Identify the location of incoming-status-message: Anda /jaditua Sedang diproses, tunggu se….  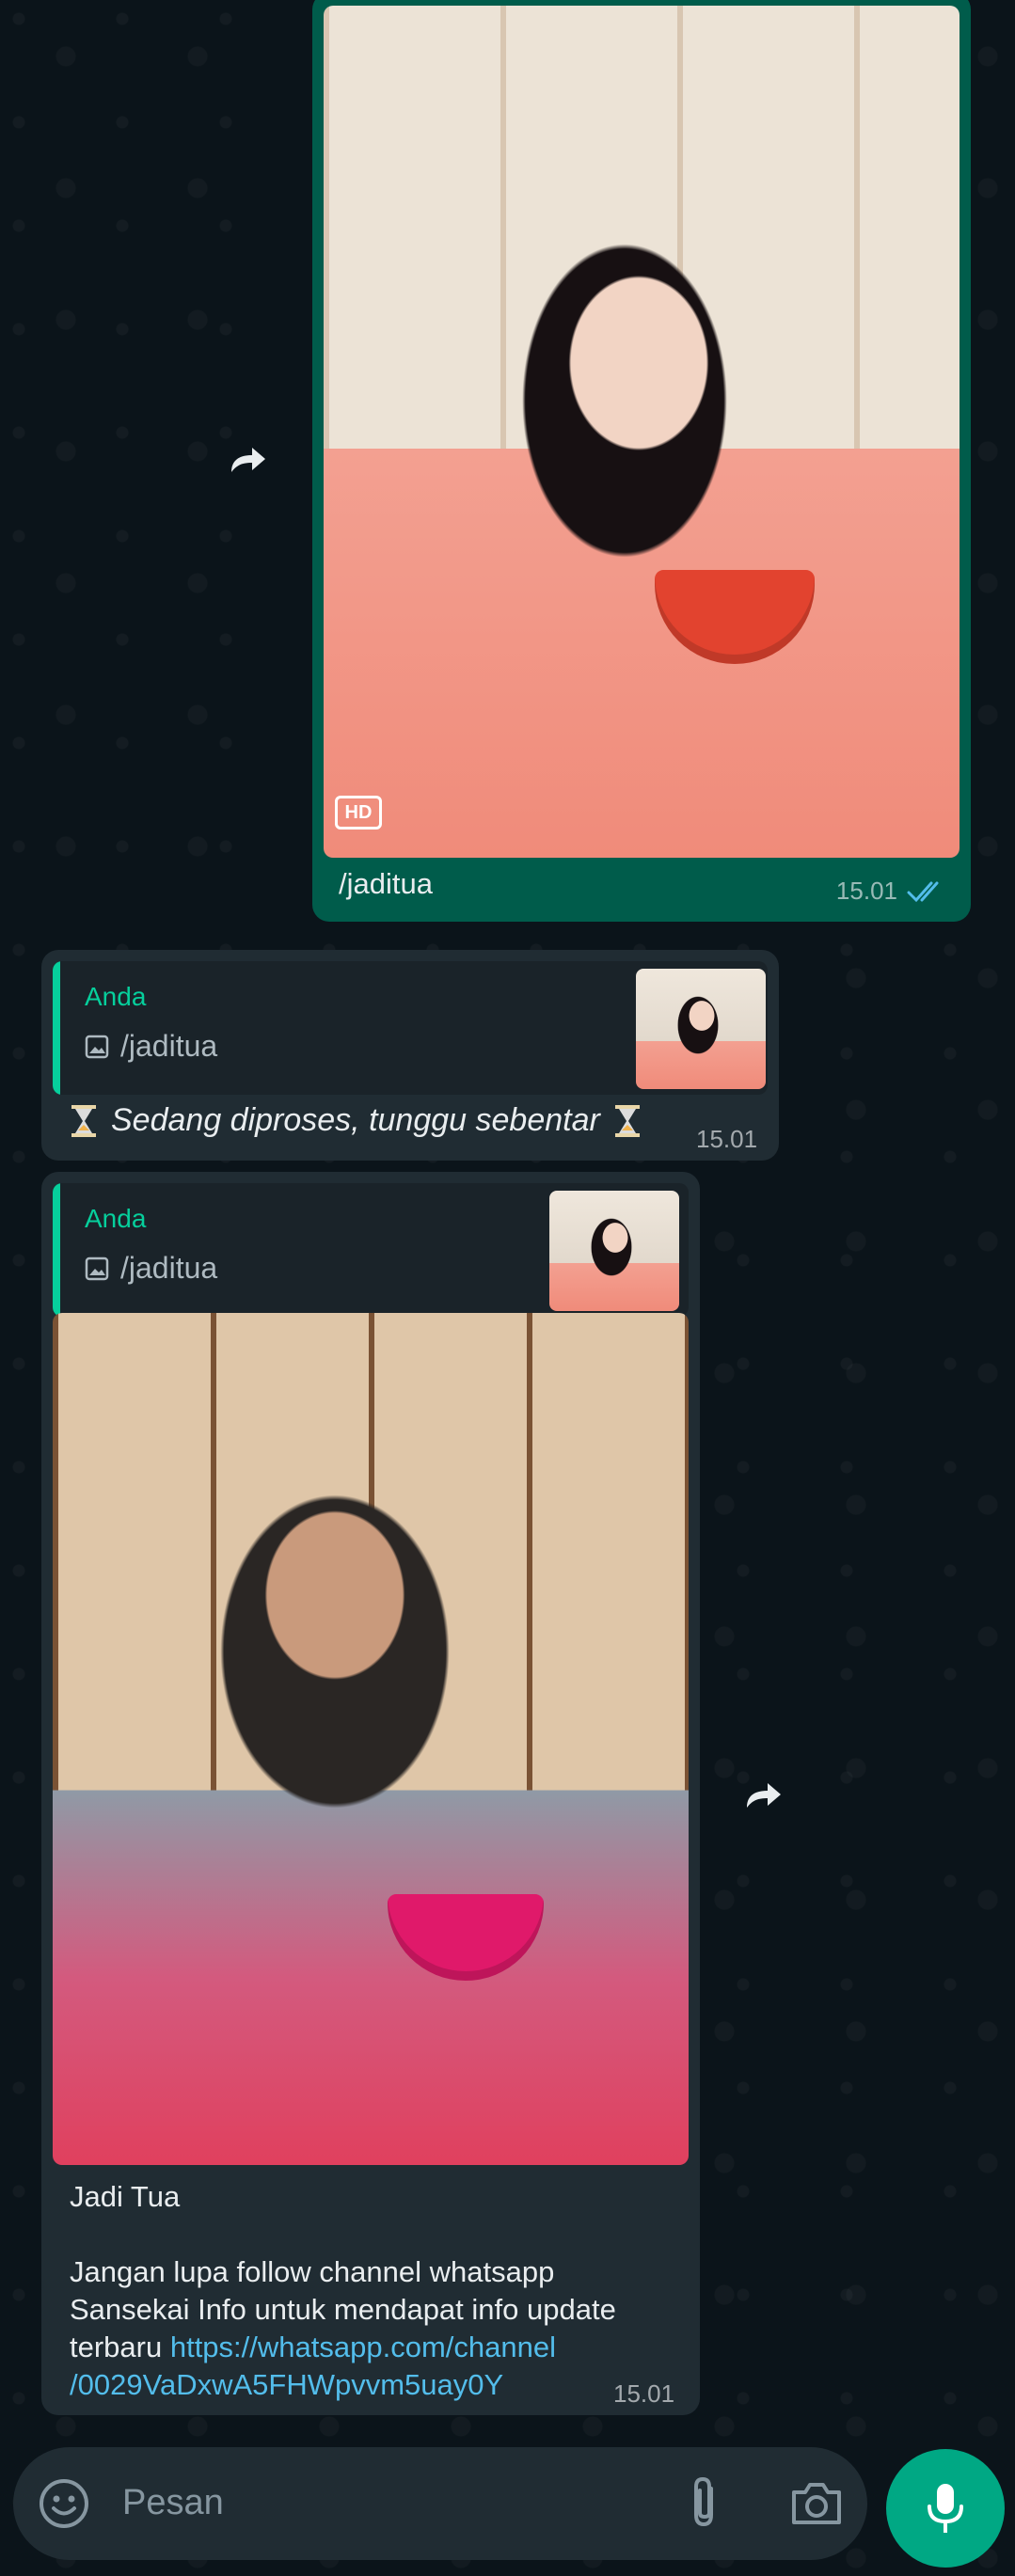
(410, 1055).